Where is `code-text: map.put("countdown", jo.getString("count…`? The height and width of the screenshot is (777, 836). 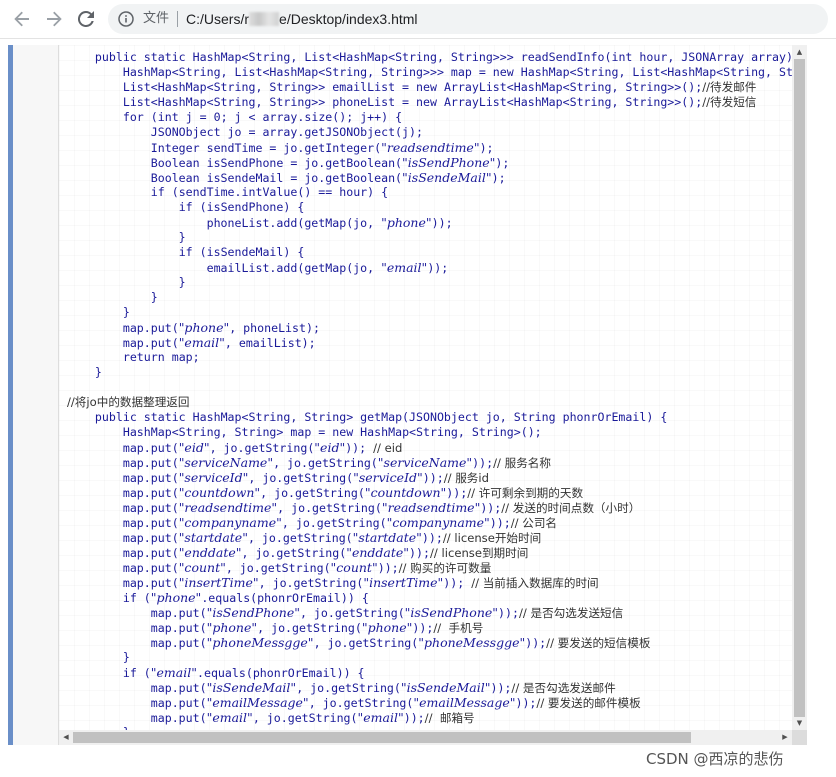
code-text: map.put("countdown", jo.getString("count… is located at coordinates (325, 492).